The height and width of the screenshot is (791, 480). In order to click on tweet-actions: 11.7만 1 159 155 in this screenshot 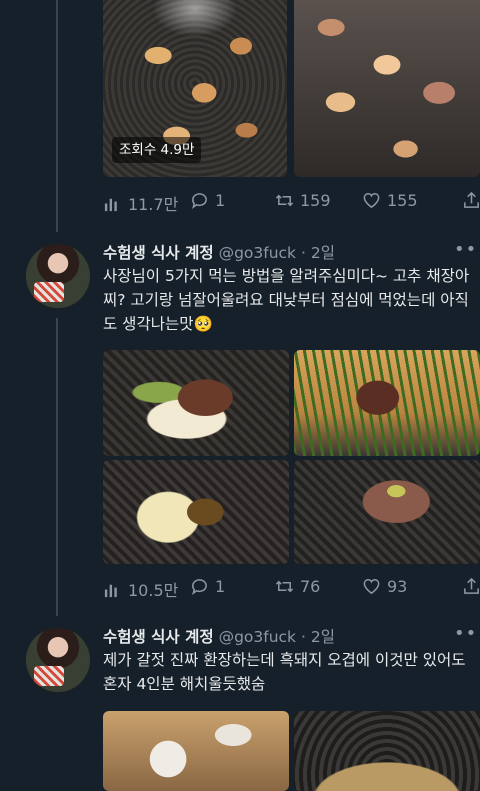, I will do `click(240, 203)`.